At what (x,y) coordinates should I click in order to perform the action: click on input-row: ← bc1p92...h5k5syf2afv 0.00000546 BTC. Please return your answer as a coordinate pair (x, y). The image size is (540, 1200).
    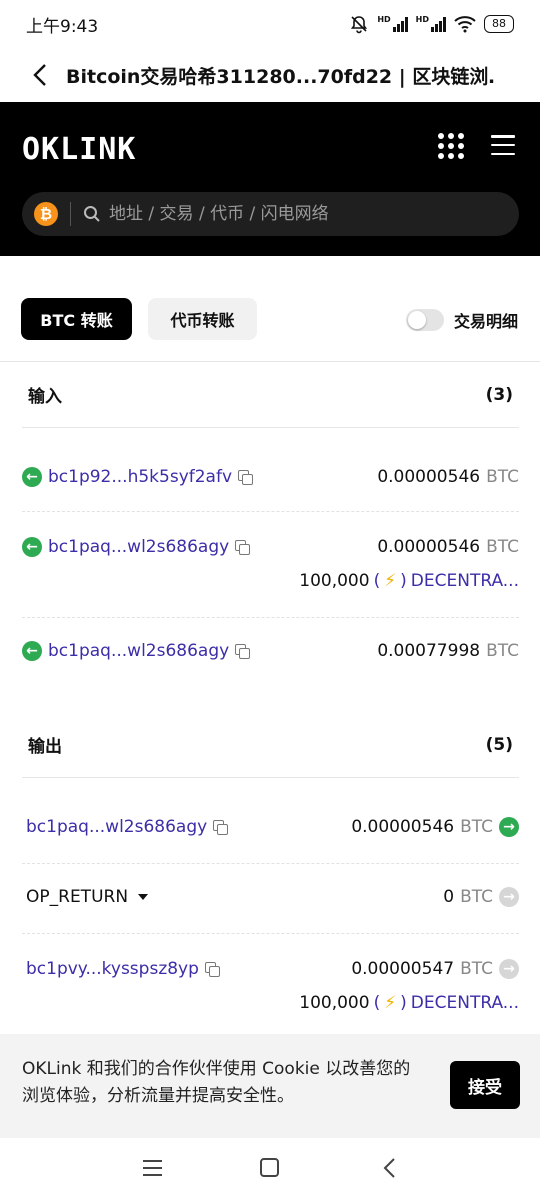
    Looking at the image, I should click on (270, 477).